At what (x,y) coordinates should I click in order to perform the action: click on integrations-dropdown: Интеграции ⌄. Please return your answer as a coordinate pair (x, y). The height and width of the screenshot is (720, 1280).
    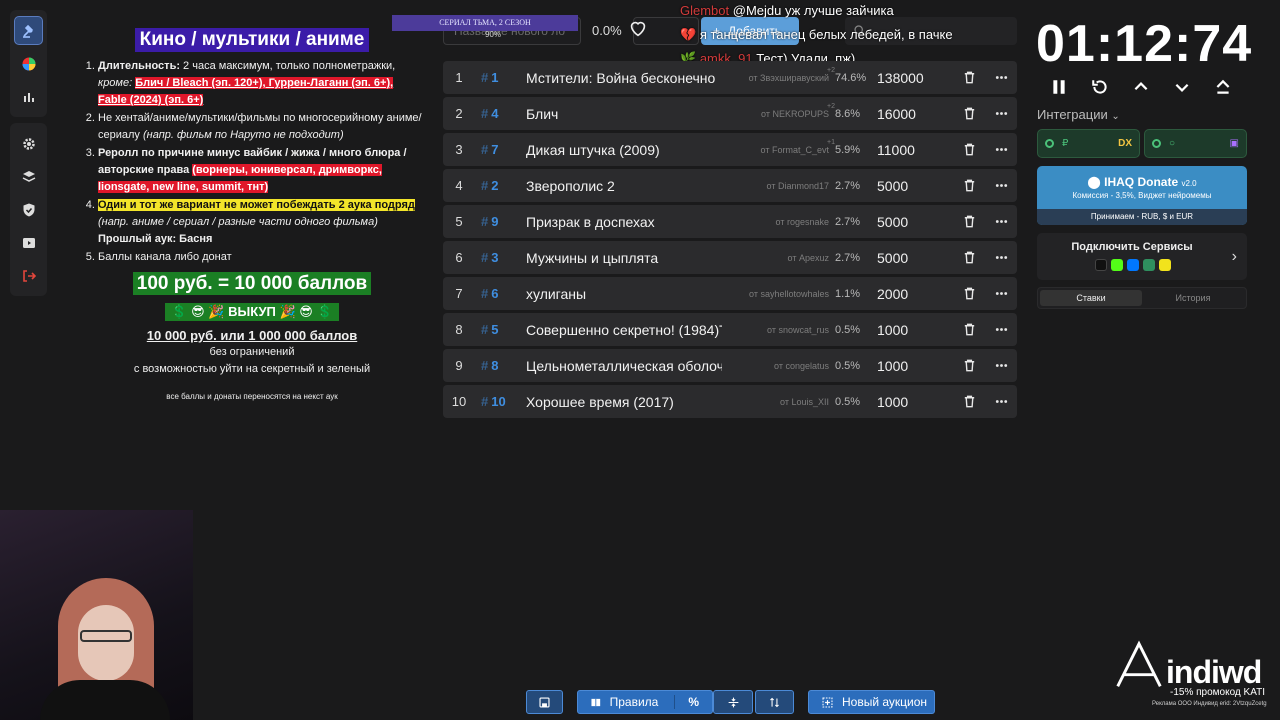
    Looking at the image, I should click on (1078, 114).